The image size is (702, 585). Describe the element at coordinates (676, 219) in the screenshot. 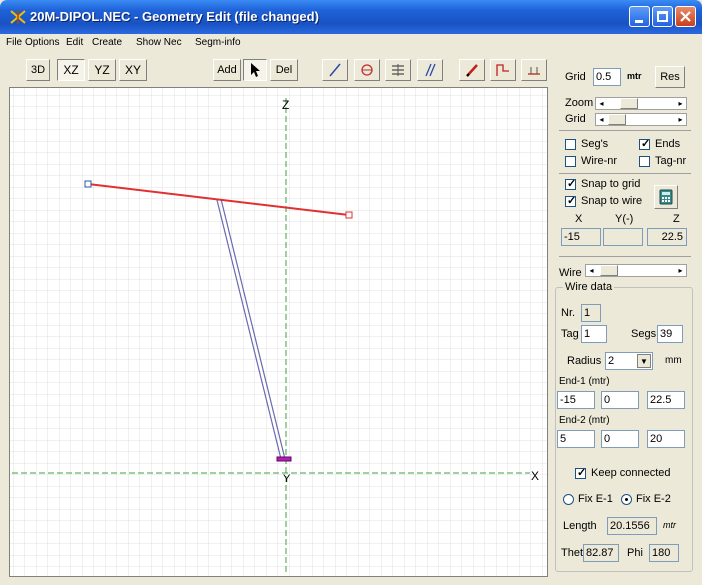

I see `z-coord-label: Z` at that location.